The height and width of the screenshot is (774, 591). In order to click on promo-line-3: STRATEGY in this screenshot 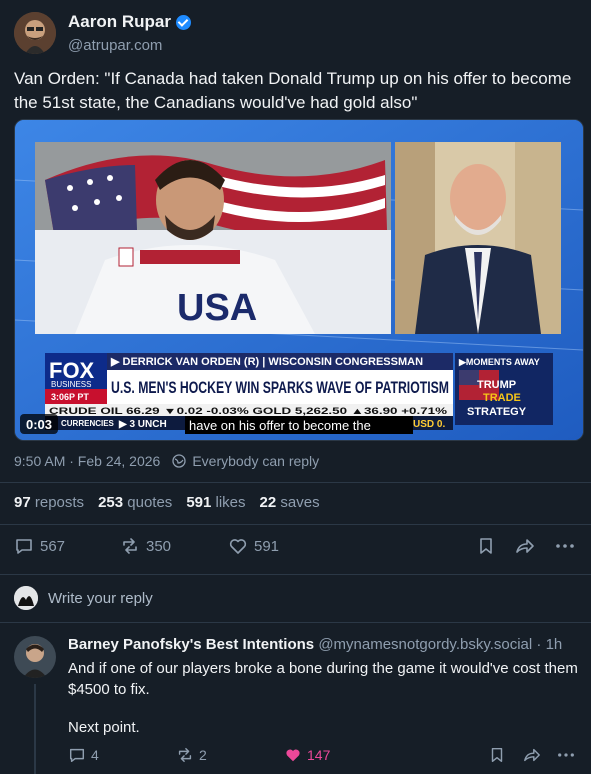, I will do `click(497, 412)`.